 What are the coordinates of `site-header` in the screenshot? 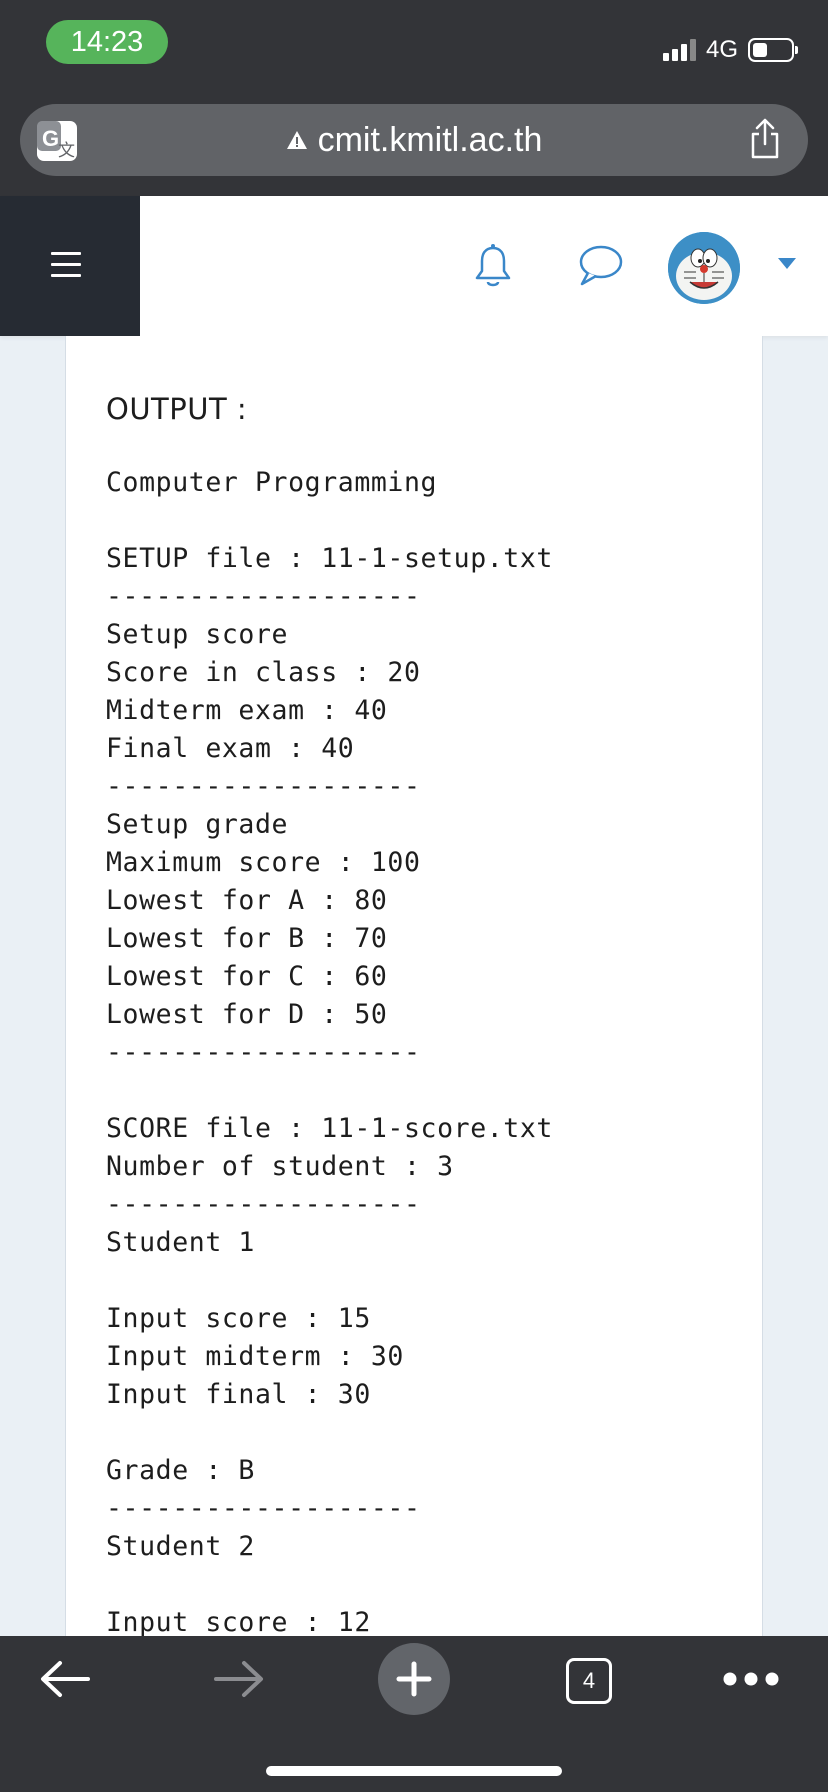 It's located at (414, 266).